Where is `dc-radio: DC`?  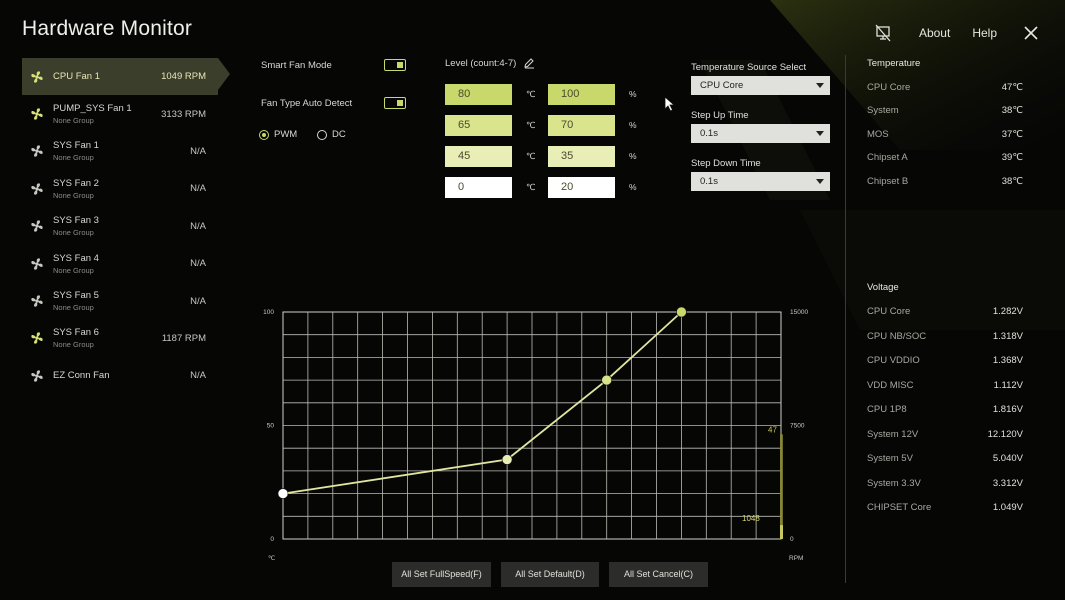
dc-radio: DC is located at coordinates (331, 134).